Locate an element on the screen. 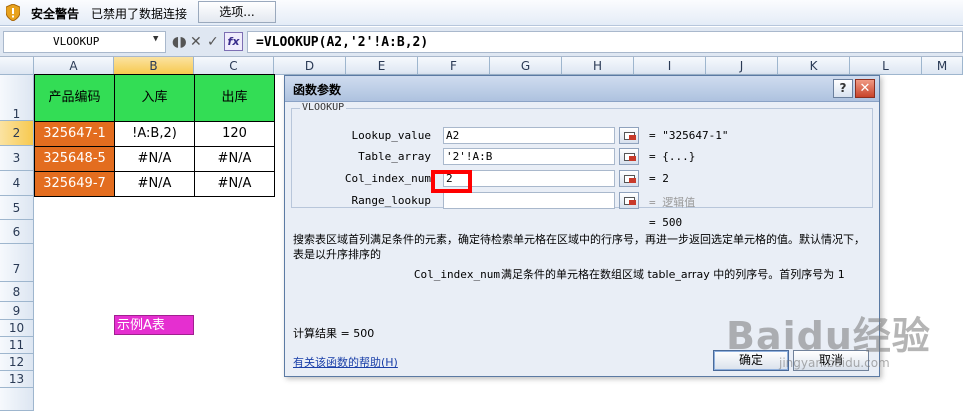 The width and height of the screenshot is (963, 411). security-warning-title: 安全警告 is located at coordinates (55, 14).